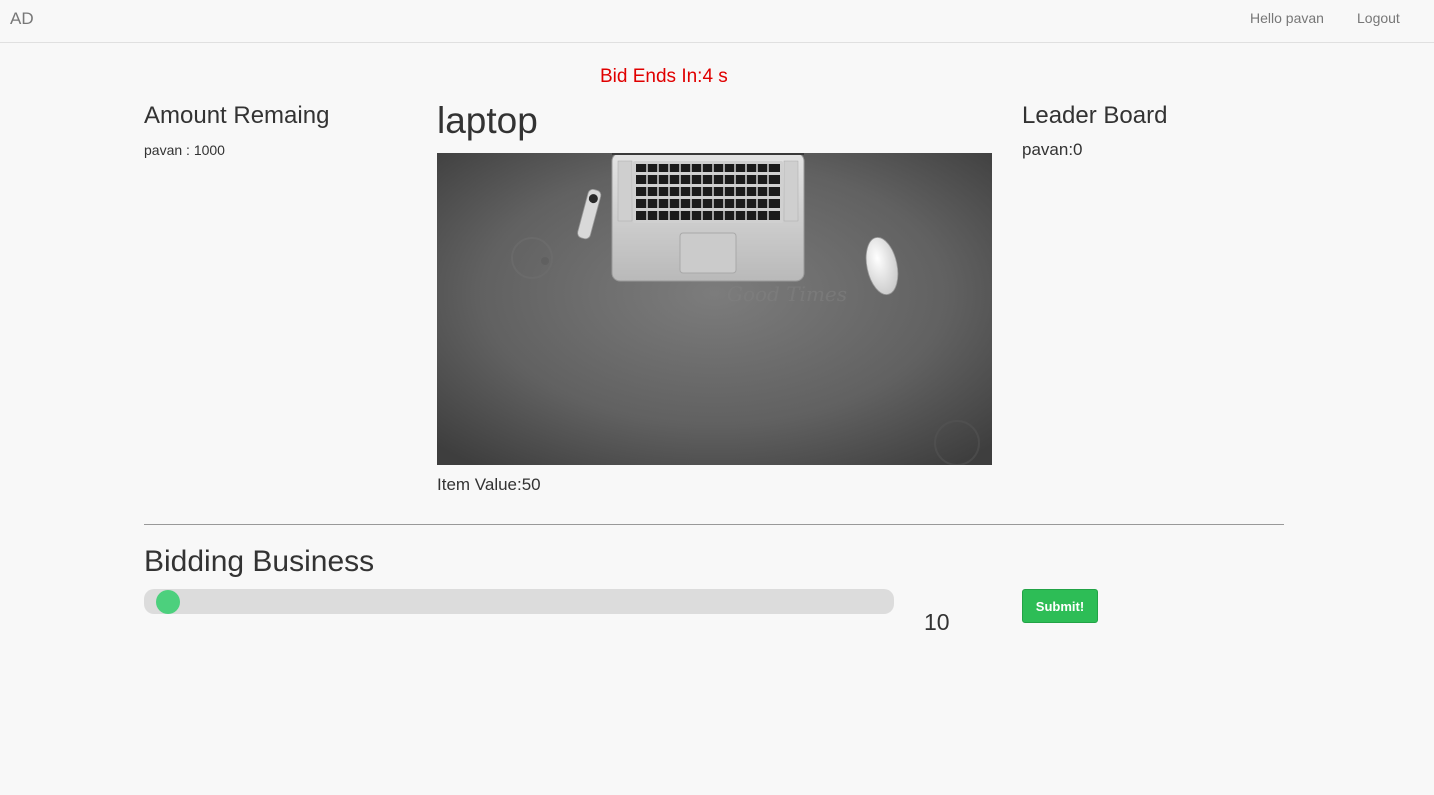  Describe the element at coordinates (1378, 18) in the screenshot. I see `logout-link: Logout` at that location.